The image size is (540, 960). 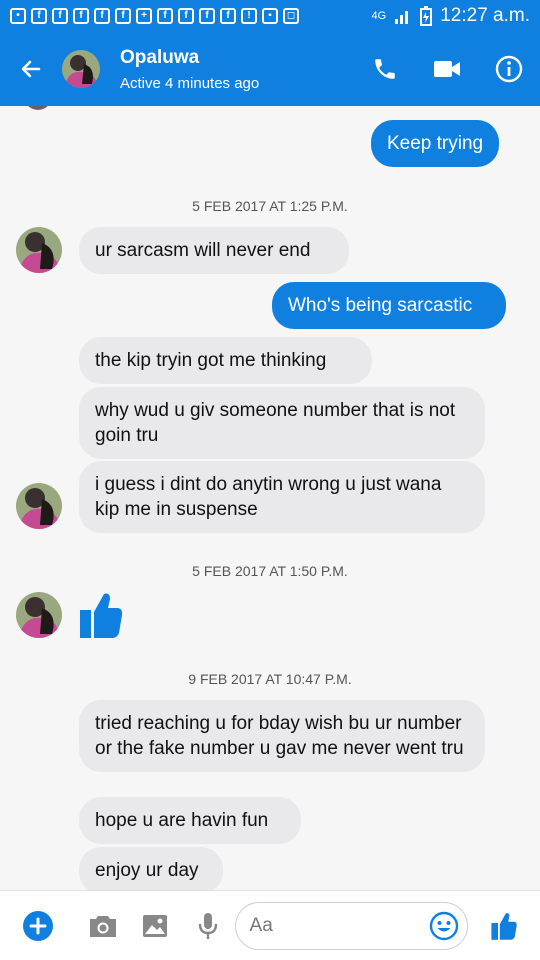 I want to click on warning-icon: !, so click(x=249, y=16).